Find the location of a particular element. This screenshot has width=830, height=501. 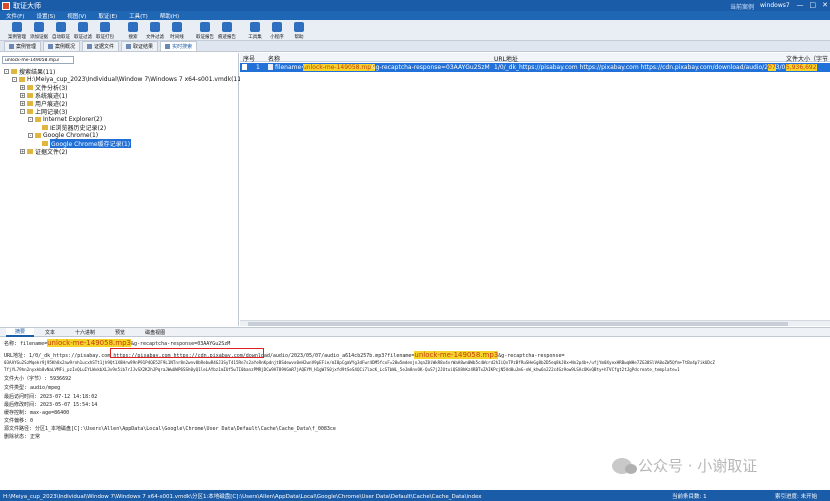

globe-icon is located at coordinates (30, 111).